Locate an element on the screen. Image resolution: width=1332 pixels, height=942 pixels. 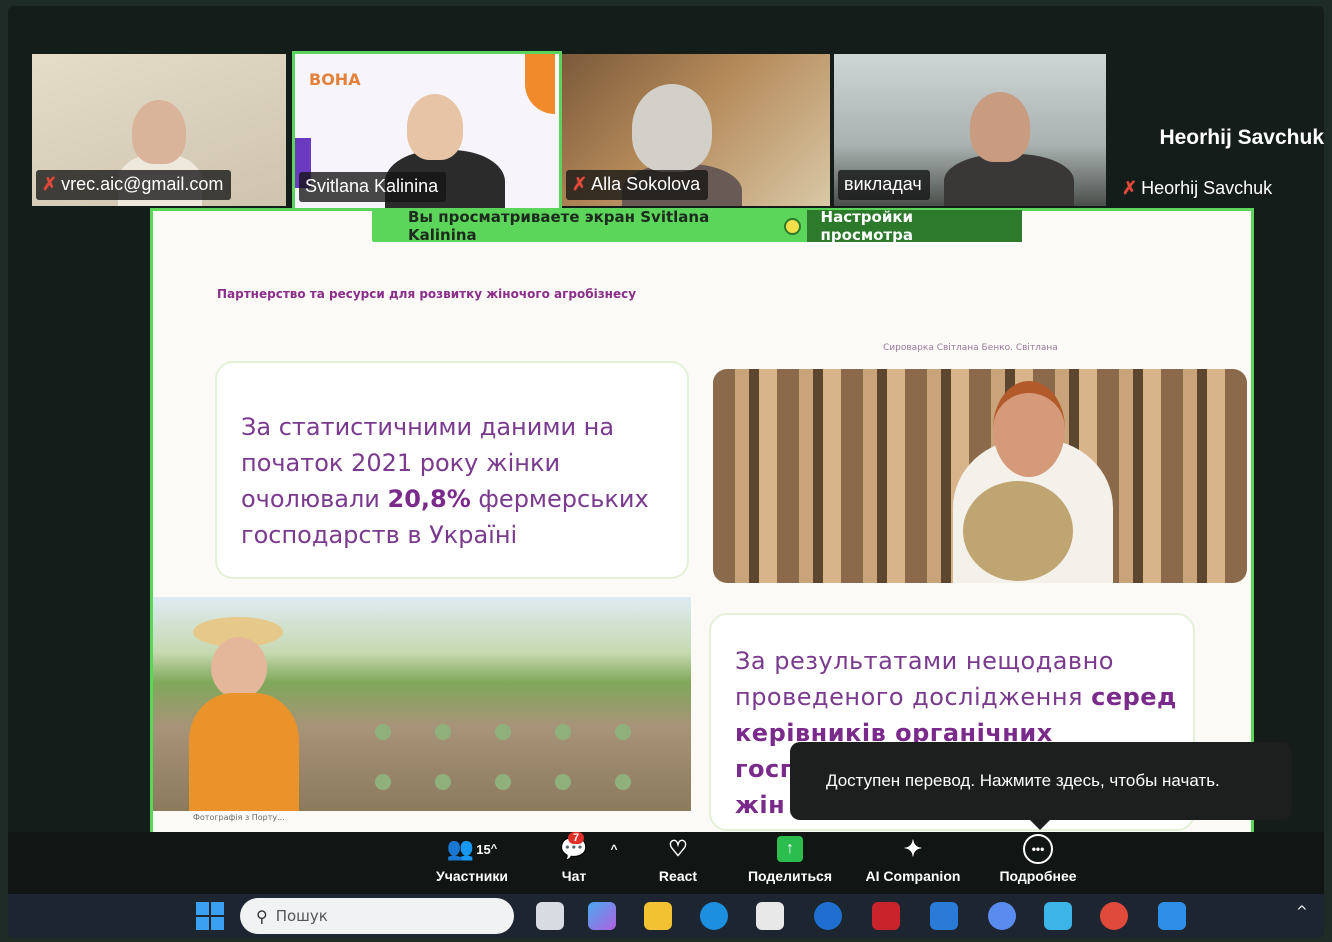
zoom-icon is located at coordinates (1002, 916).